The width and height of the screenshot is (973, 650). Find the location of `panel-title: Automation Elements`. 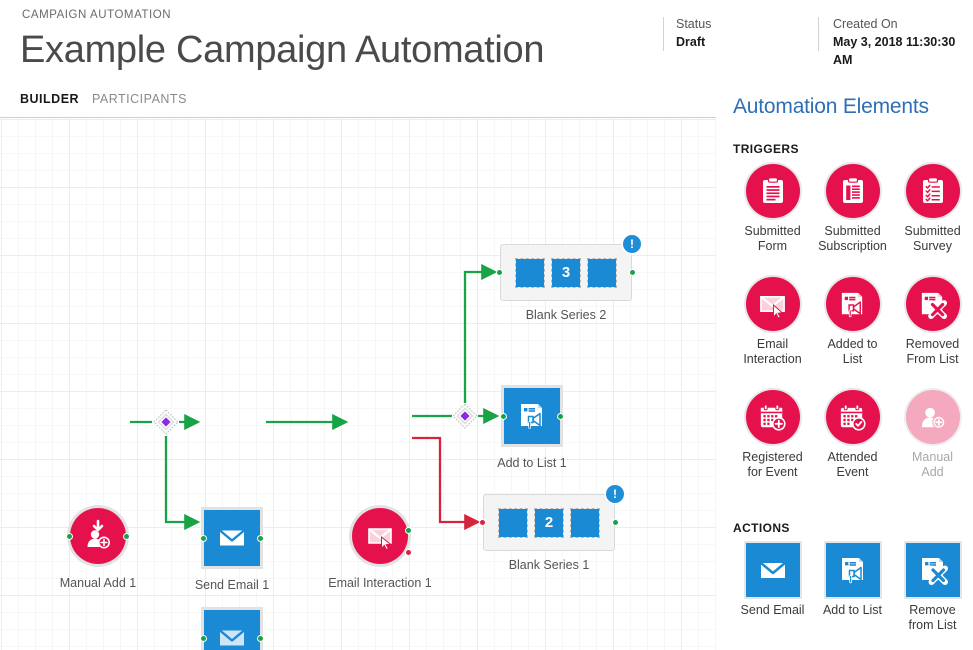

panel-title: Automation Elements is located at coordinates (831, 106).